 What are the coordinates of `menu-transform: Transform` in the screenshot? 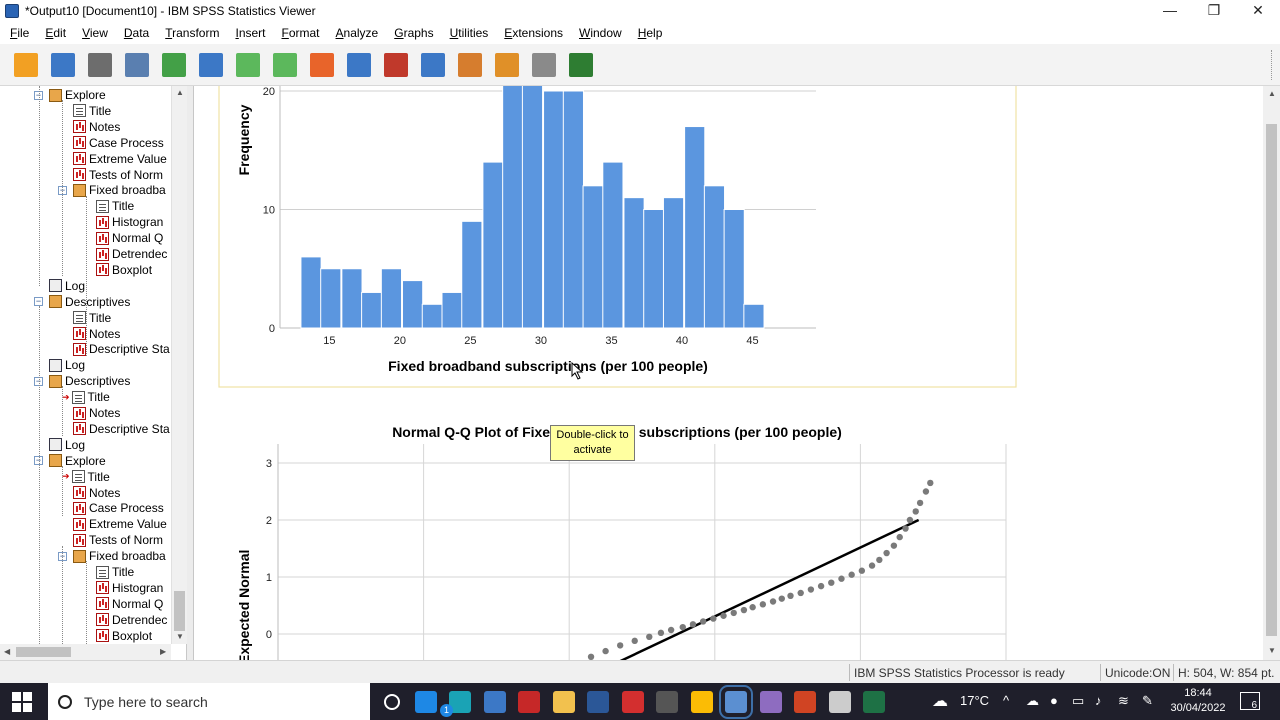 It's located at (192, 33).